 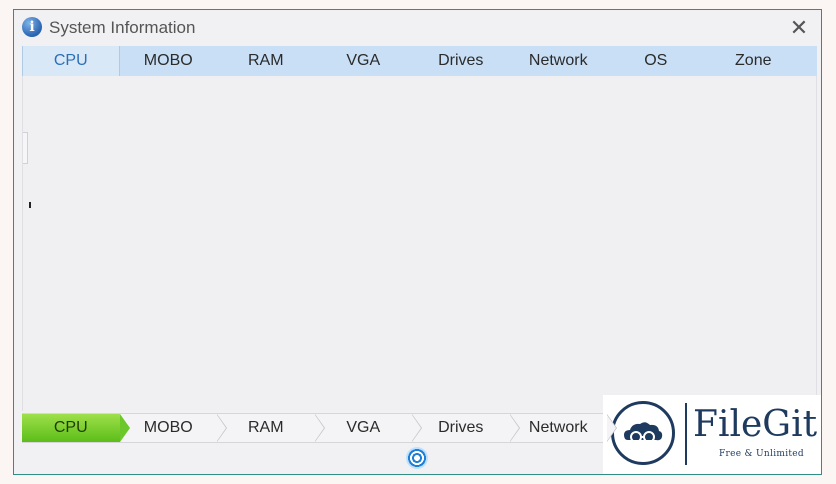 I want to click on panel-edge-handle, so click(x=25, y=148).